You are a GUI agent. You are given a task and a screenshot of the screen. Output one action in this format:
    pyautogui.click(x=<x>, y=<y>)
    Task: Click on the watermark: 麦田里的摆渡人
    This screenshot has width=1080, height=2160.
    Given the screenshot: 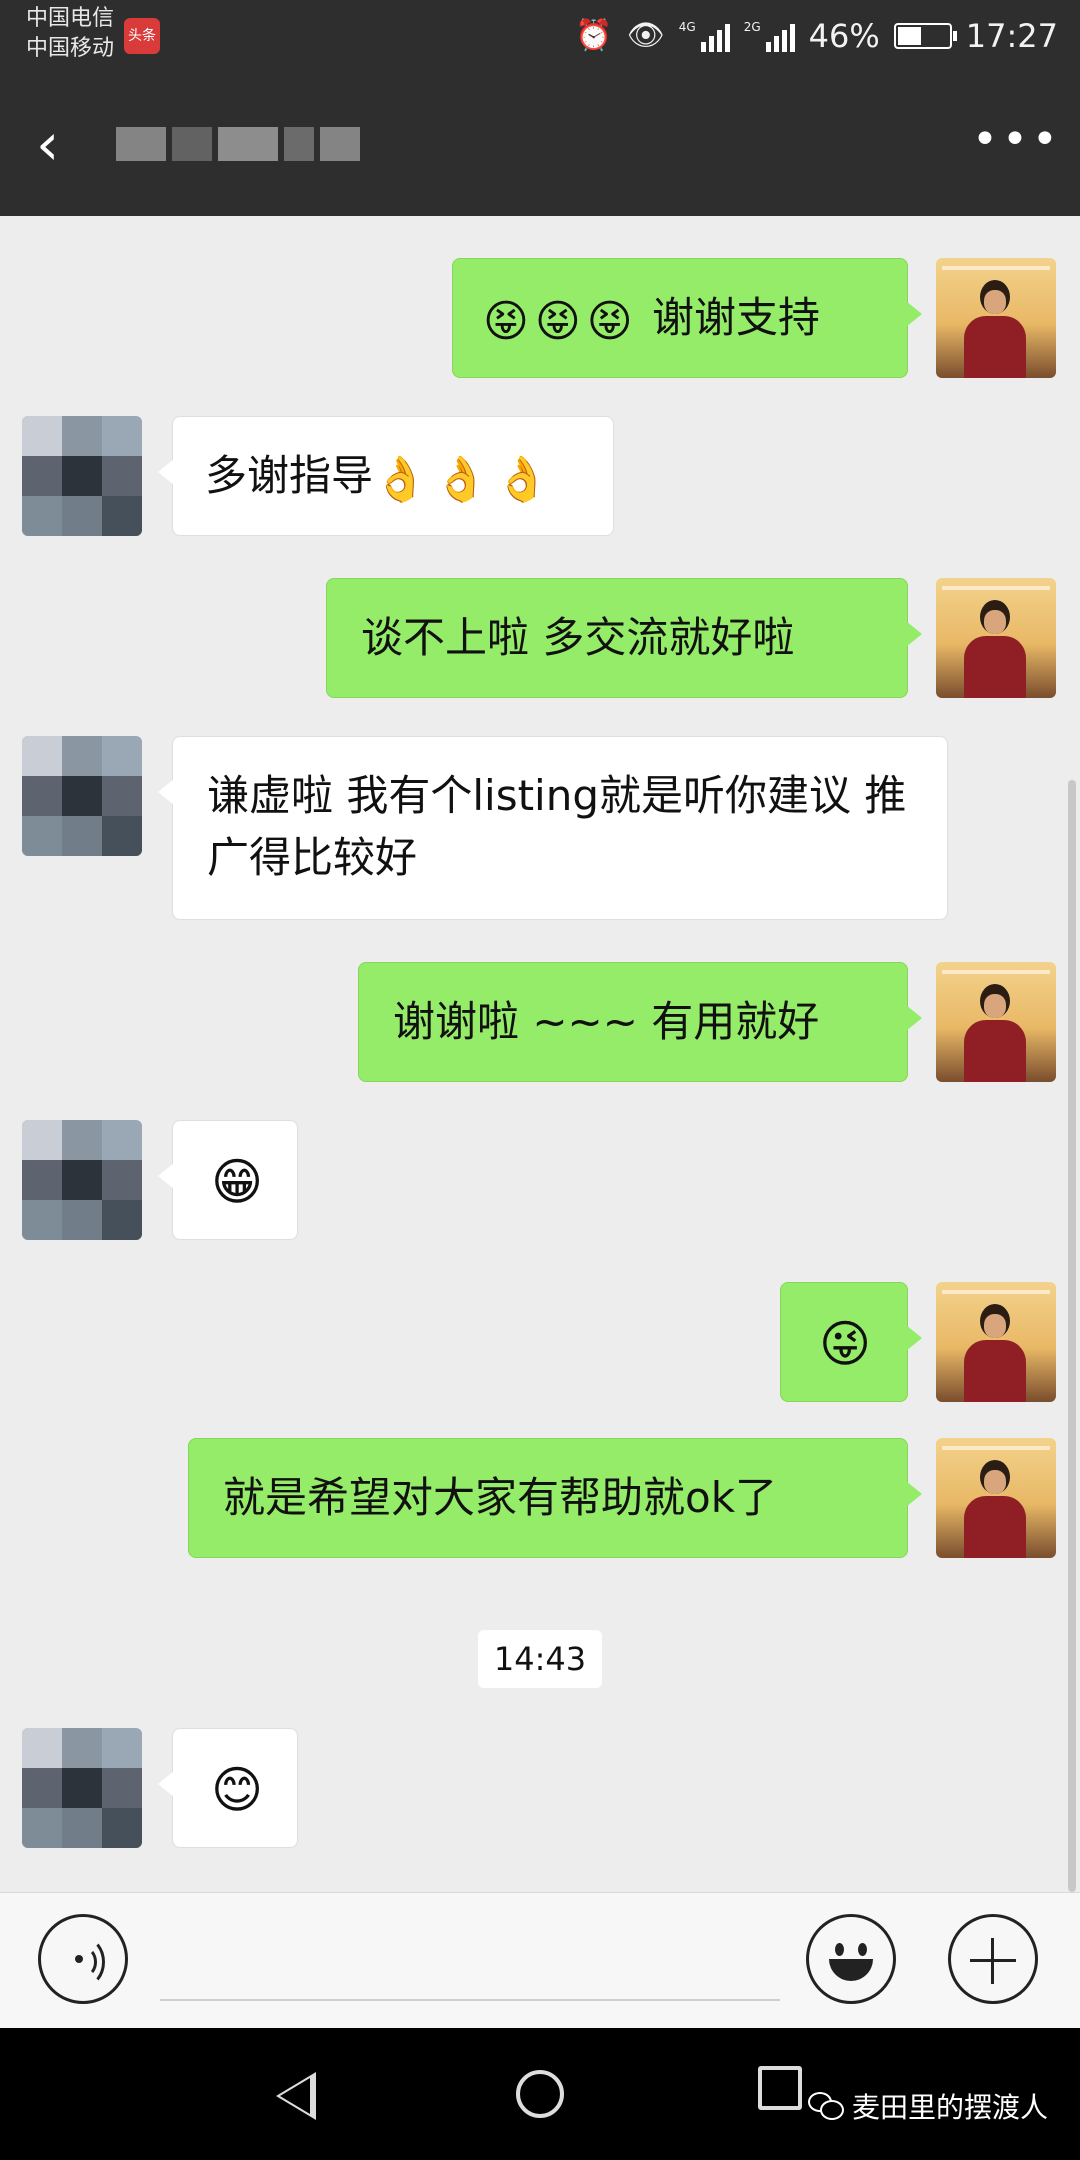 What is the action you would take?
    pyautogui.click(x=928, y=2106)
    